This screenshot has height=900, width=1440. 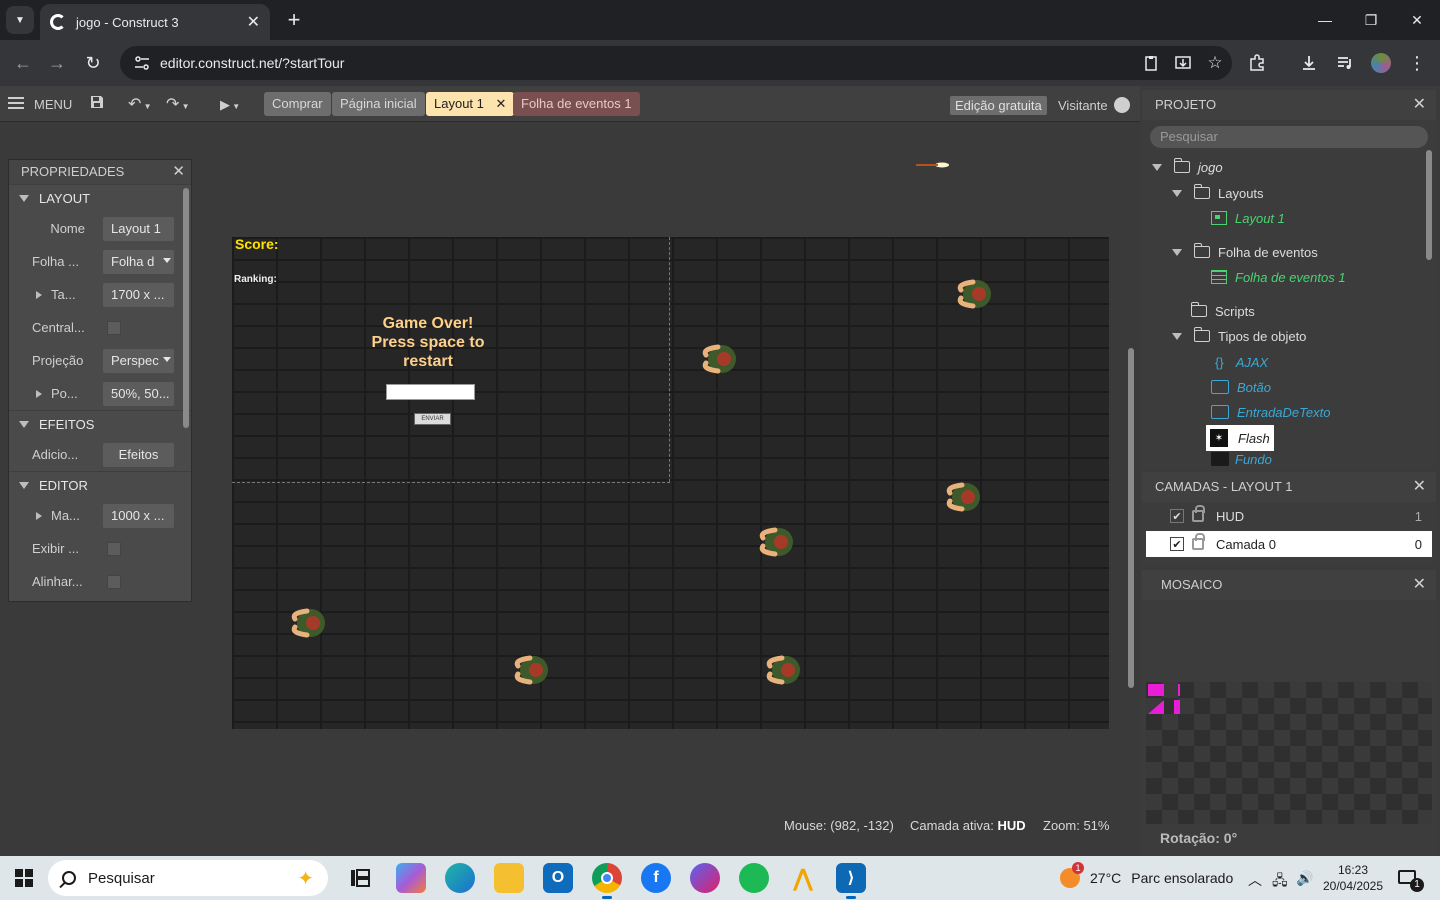 What do you see at coordinates (1223, 311) in the screenshot?
I see `tree-folder-scripts: Scripts` at bounding box center [1223, 311].